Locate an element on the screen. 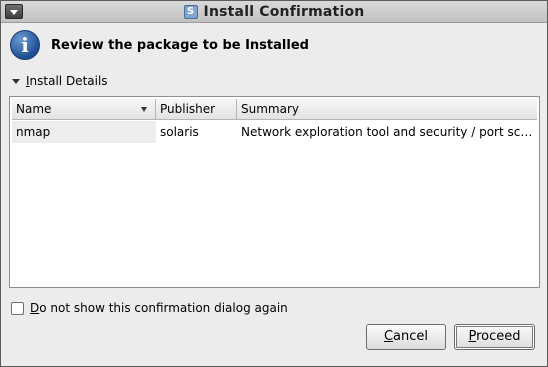  column-header-summary: Summary is located at coordinates (387, 109).